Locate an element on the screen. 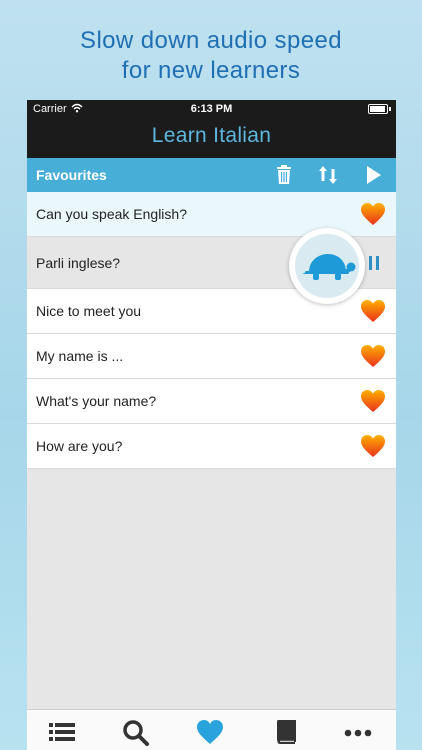  phrase-text: Nice to meet you is located at coordinates (89, 311).